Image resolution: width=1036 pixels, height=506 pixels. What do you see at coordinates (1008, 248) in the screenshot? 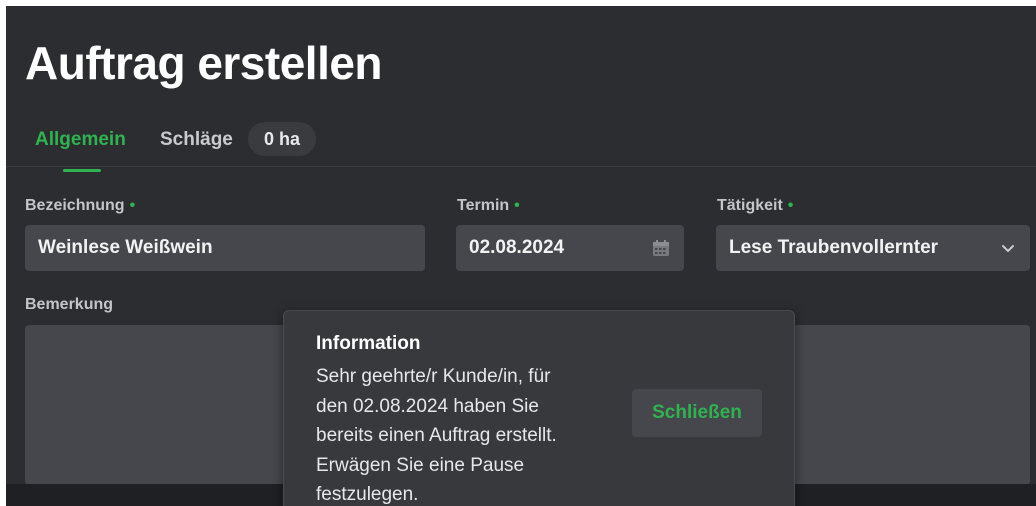
I see `chevron-down-icon` at bounding box center [1008, 248].